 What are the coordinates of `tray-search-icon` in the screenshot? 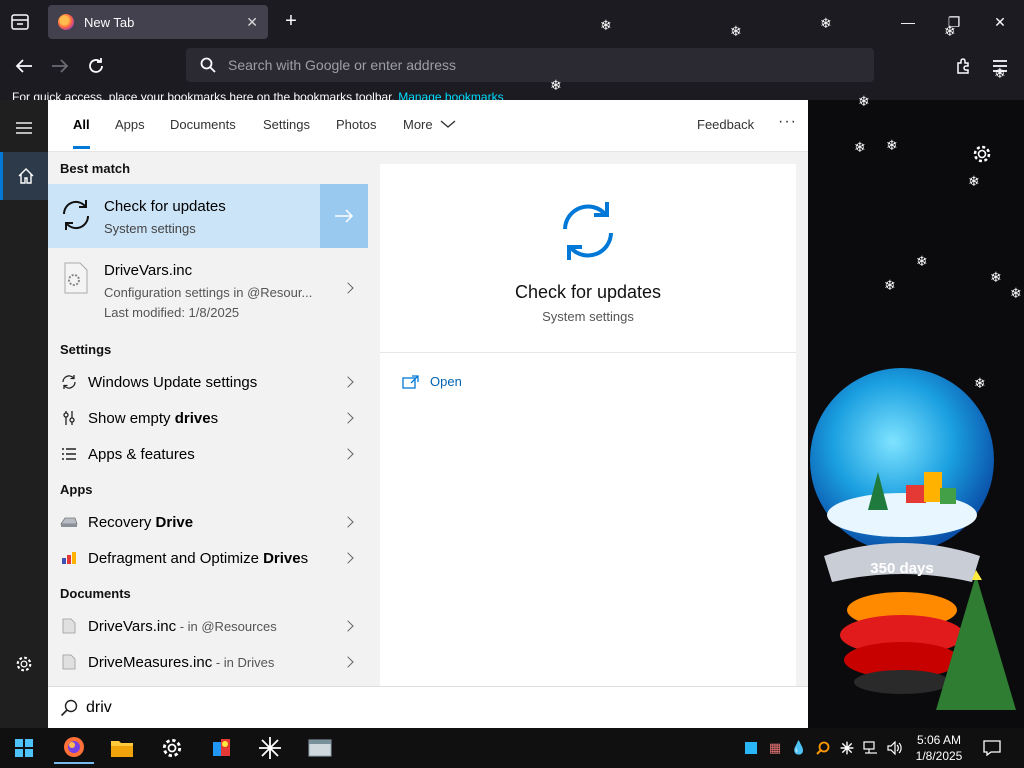 It's located at (823, 748).